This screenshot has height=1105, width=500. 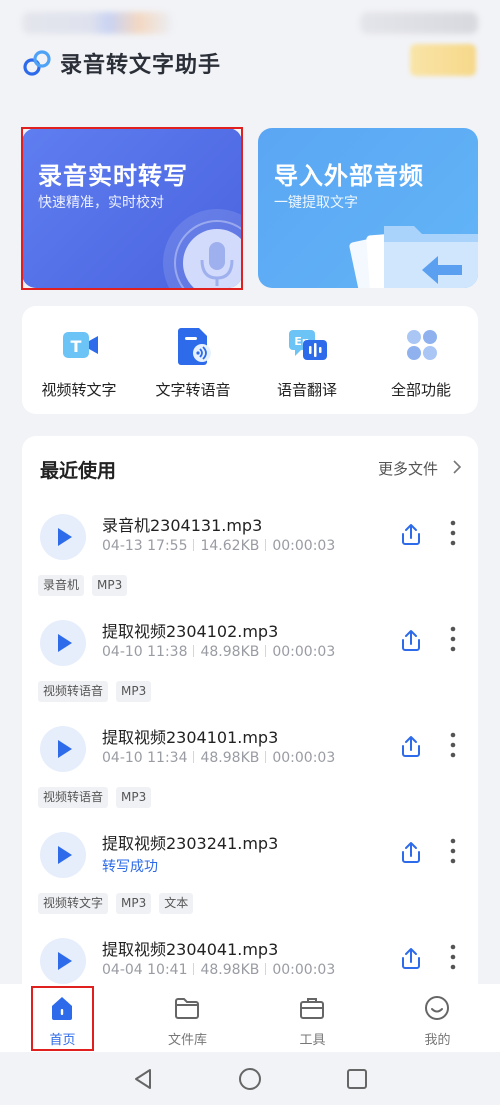 What do you see at coordinates (190, 843) in the screenshot?
I see `file-name: 提取视频2303241.mp3` at bounding box center [190, 843].